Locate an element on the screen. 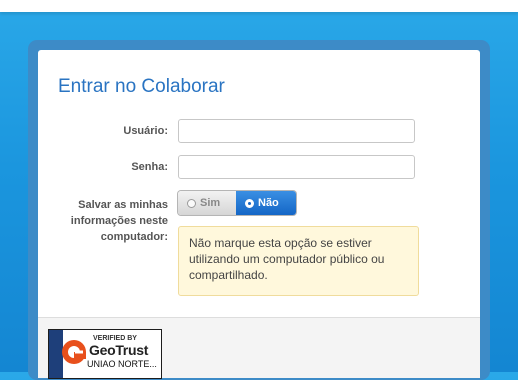 This screenshot has height=380, width=518. username-label: Usuário: is located at coordinates (145, 131).